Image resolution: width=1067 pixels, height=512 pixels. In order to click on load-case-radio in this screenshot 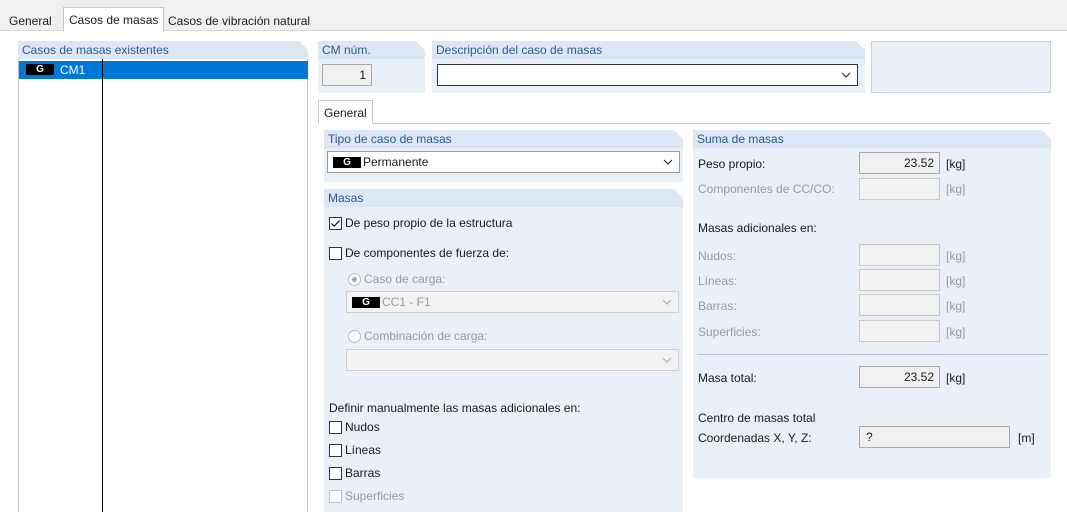, I will do `click(354, 279)`.